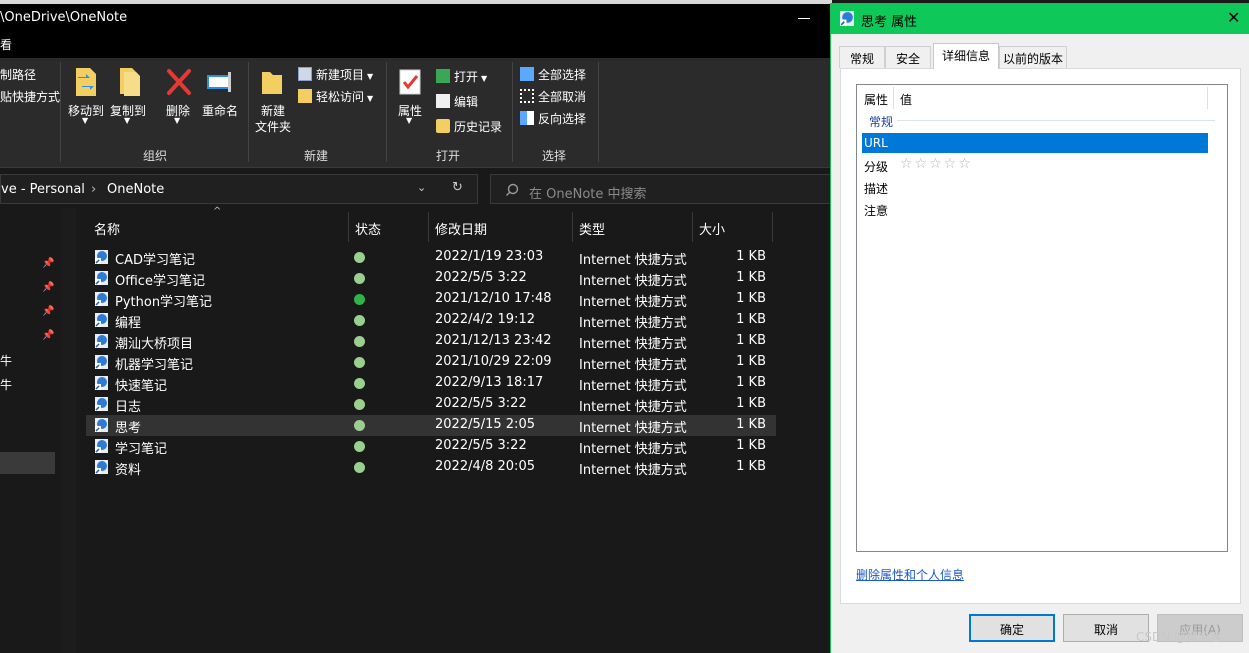 The image size is (1249, 653). I want to click on address-bar: ve - Personal › OneNote ⌄ ↻, so click(239, 189).